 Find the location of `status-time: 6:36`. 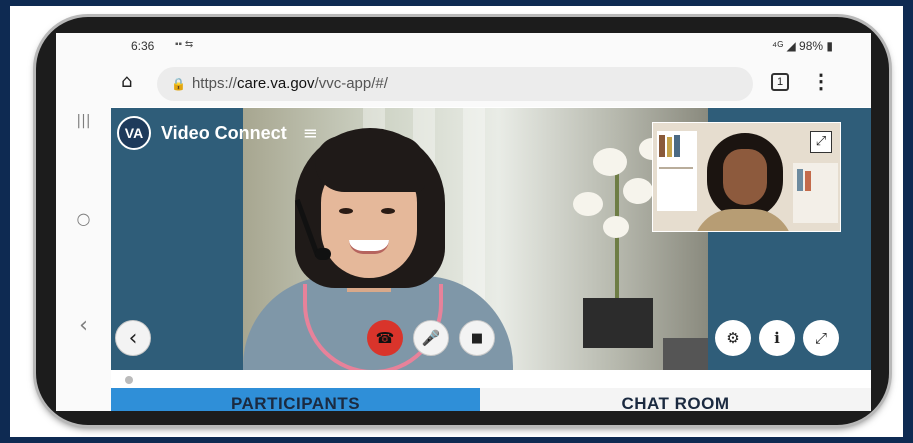

status-time: 6:36 is located at coordinates (143, 46).